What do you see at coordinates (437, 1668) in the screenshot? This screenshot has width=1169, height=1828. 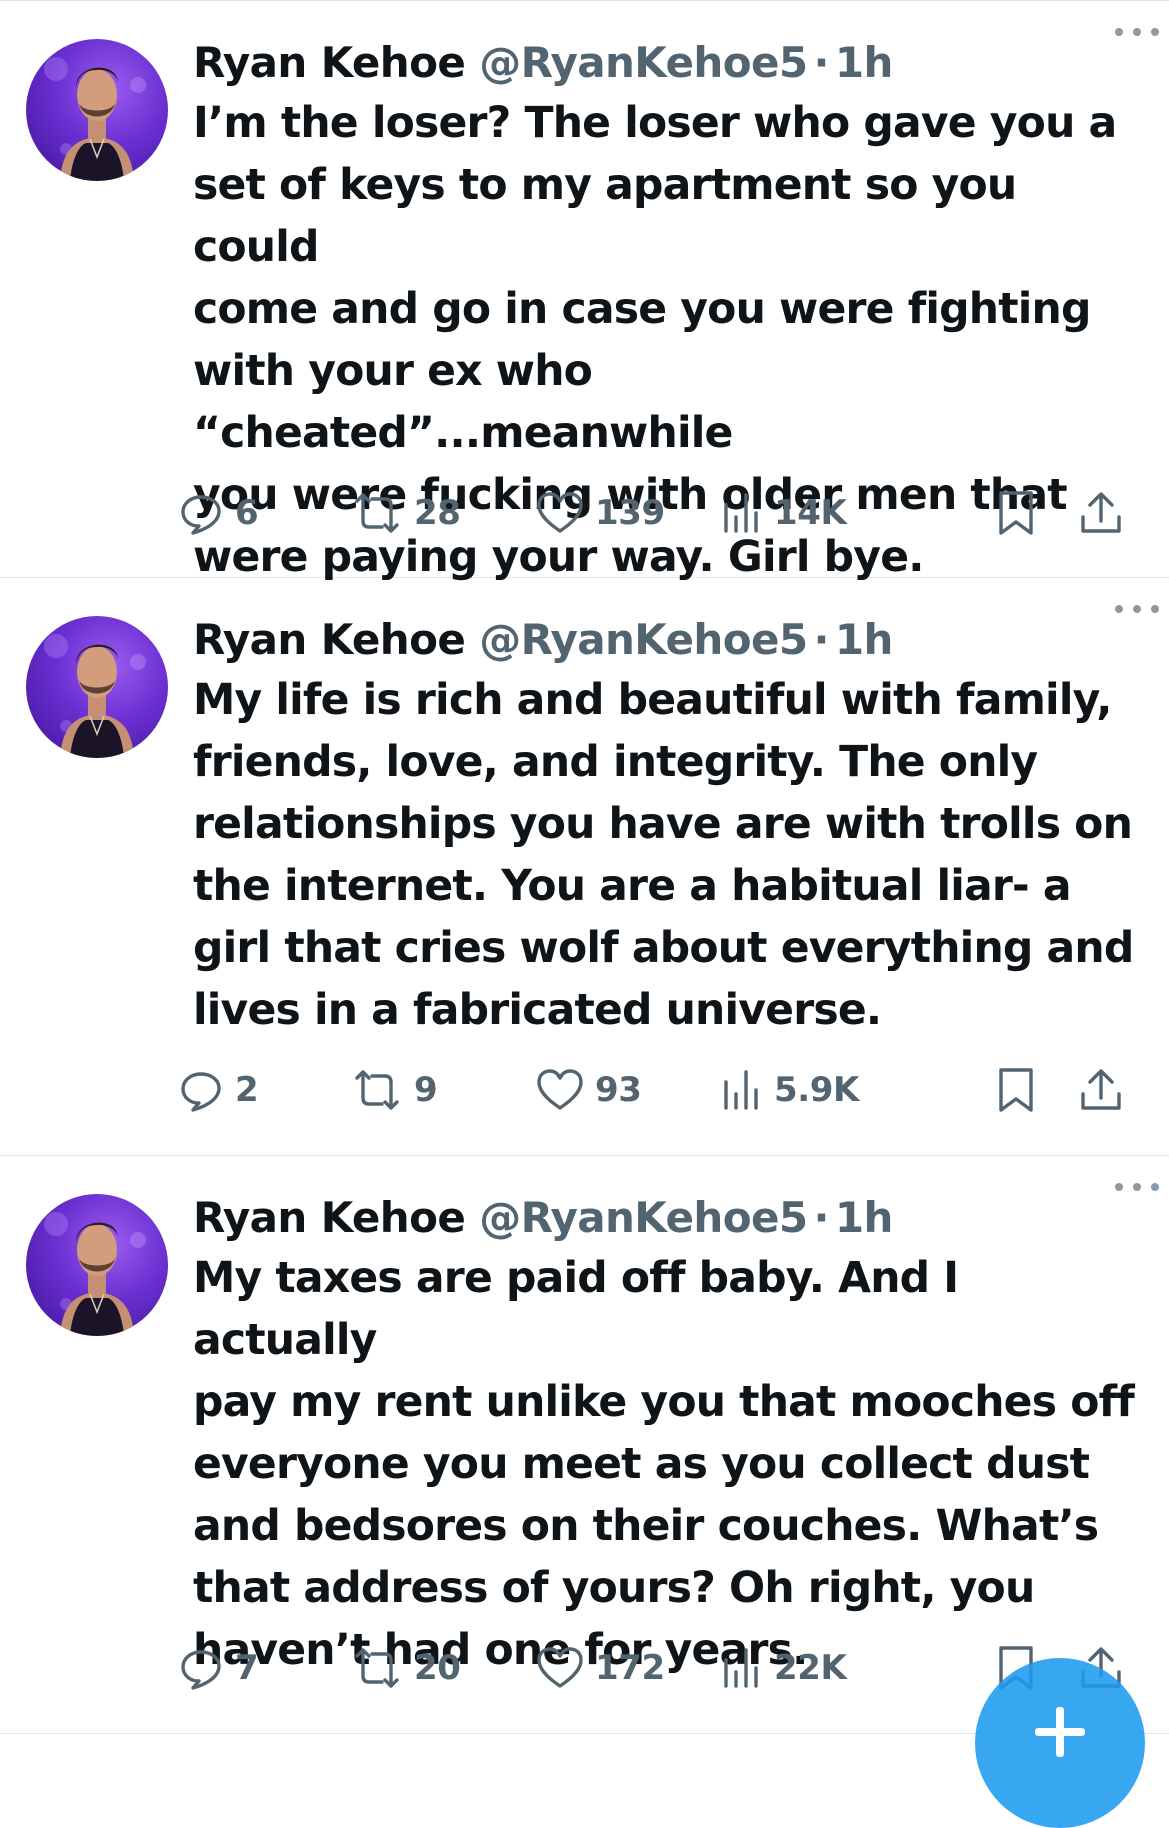 I see `repost-count: 20` at bounding box center [437, 1668].